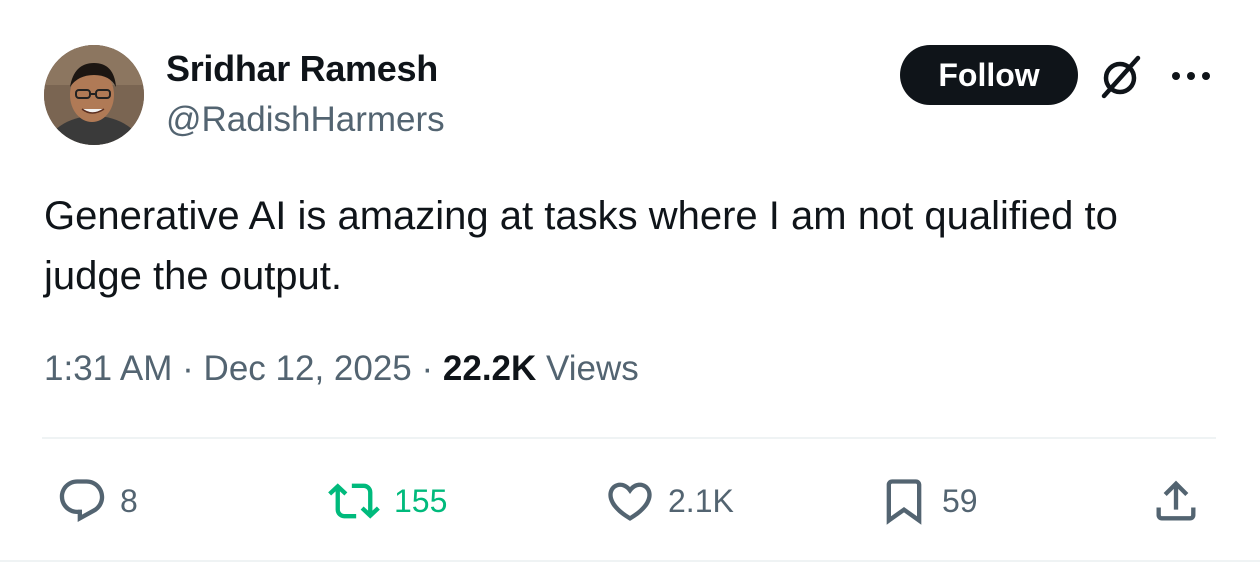 This screenshot has height=576, width=1260. I want to click on reply-count: 8, so click(129, 500).